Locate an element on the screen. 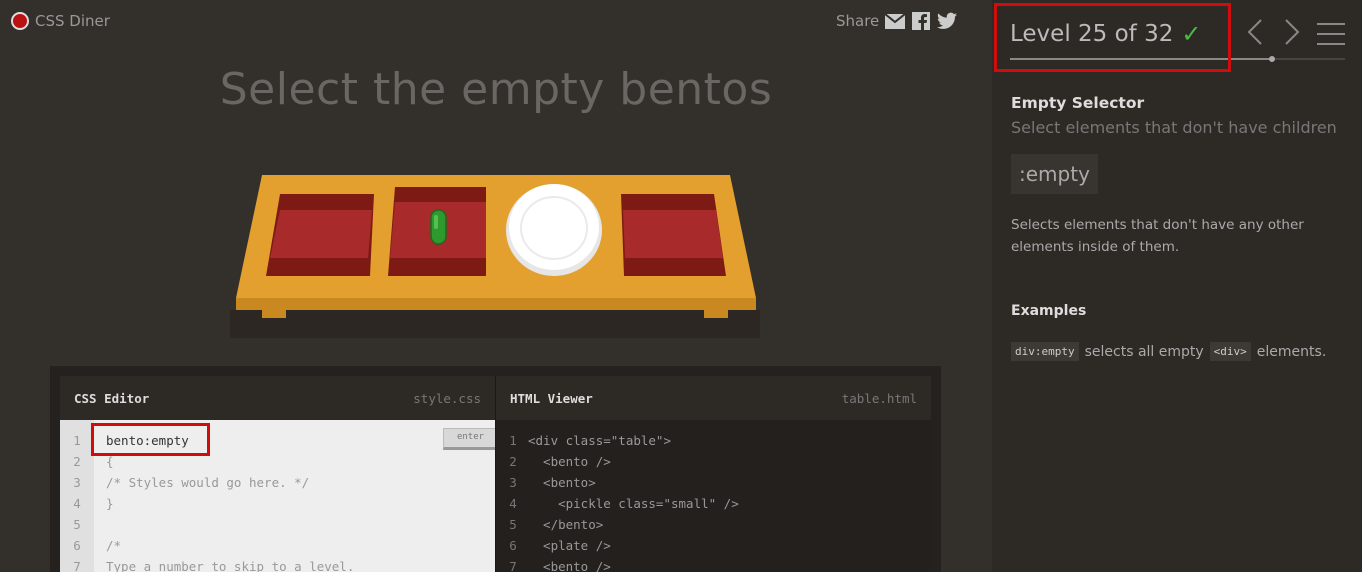  css-editor-header: CSS Editor style.css is located at coordinates (277, 398).